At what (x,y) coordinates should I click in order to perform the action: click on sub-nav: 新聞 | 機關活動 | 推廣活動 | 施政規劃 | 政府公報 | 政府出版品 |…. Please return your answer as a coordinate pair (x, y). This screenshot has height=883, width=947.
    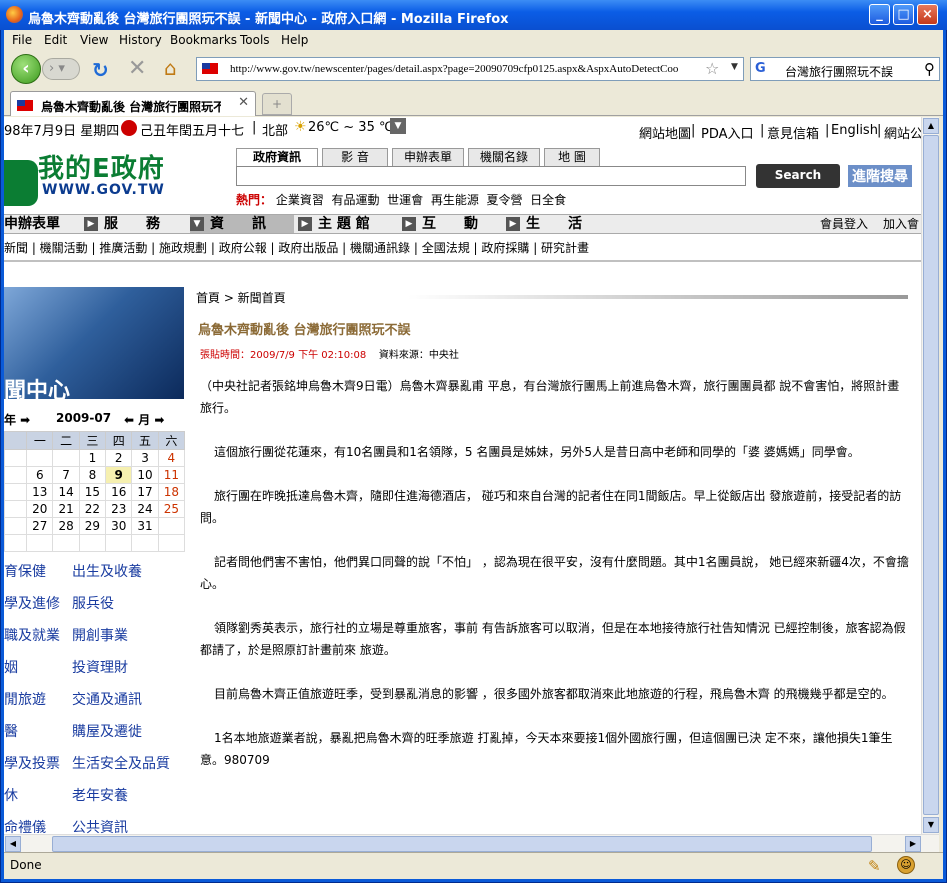
    Looking at the image, I should click on (296, 247).